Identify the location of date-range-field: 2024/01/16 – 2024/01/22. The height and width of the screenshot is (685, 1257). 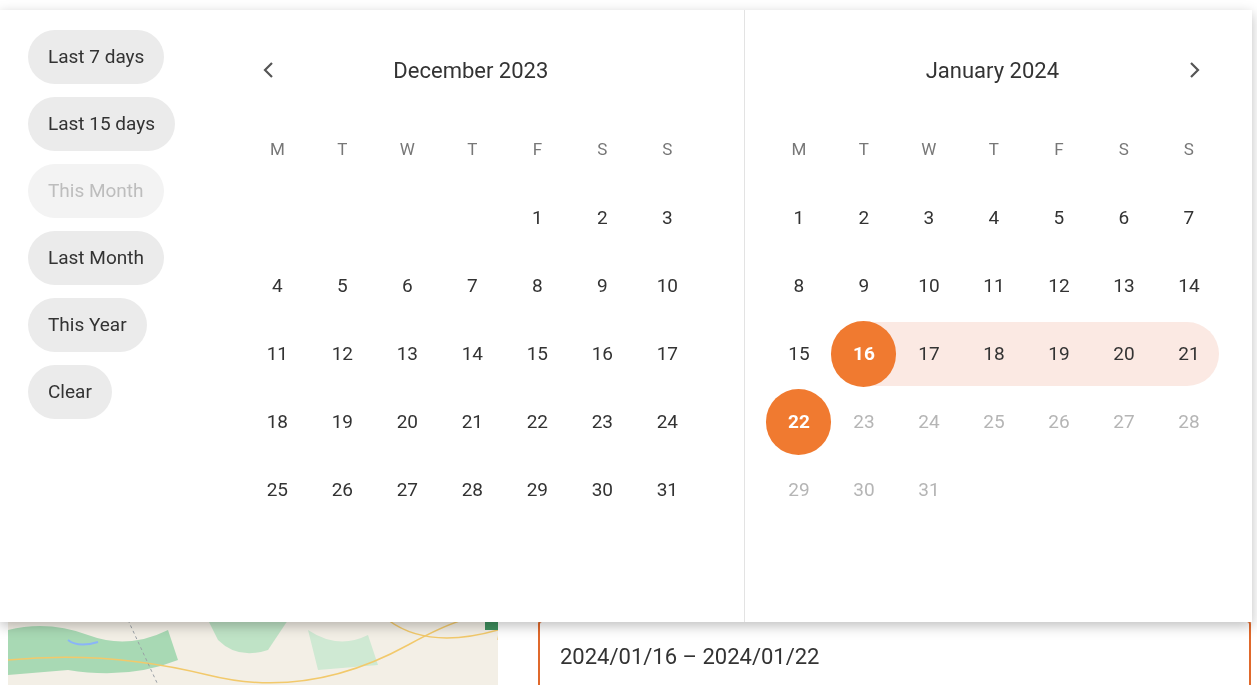
(894, 652).